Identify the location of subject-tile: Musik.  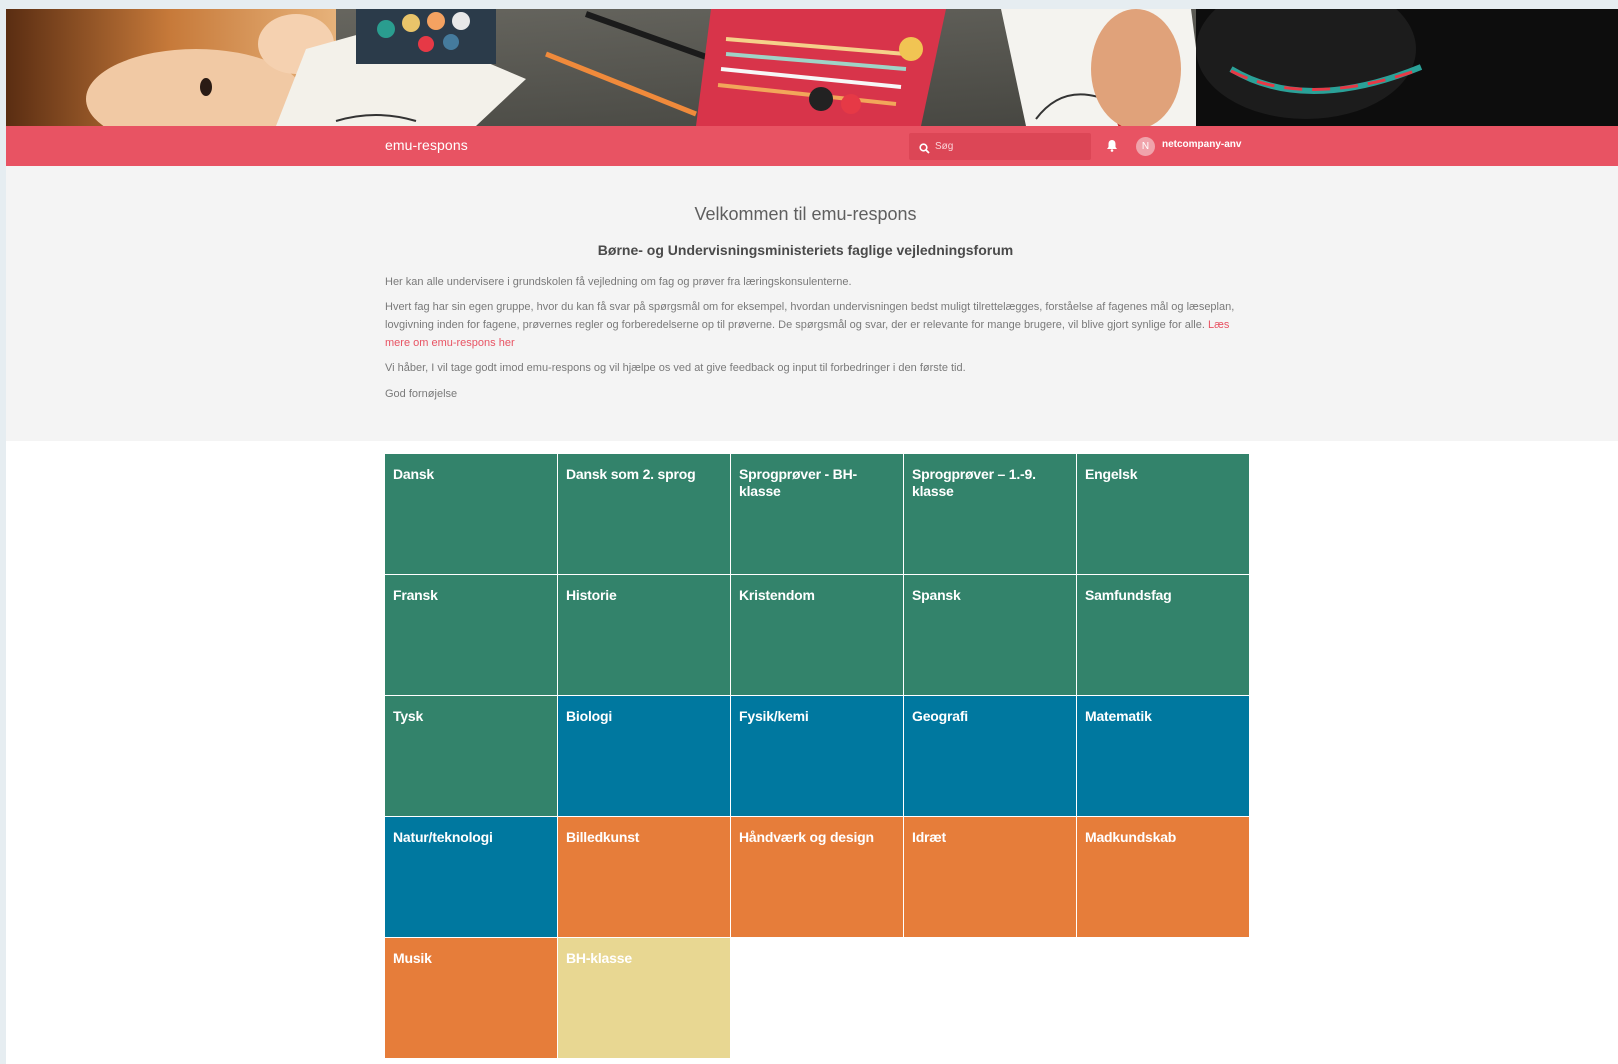
(471, 998).